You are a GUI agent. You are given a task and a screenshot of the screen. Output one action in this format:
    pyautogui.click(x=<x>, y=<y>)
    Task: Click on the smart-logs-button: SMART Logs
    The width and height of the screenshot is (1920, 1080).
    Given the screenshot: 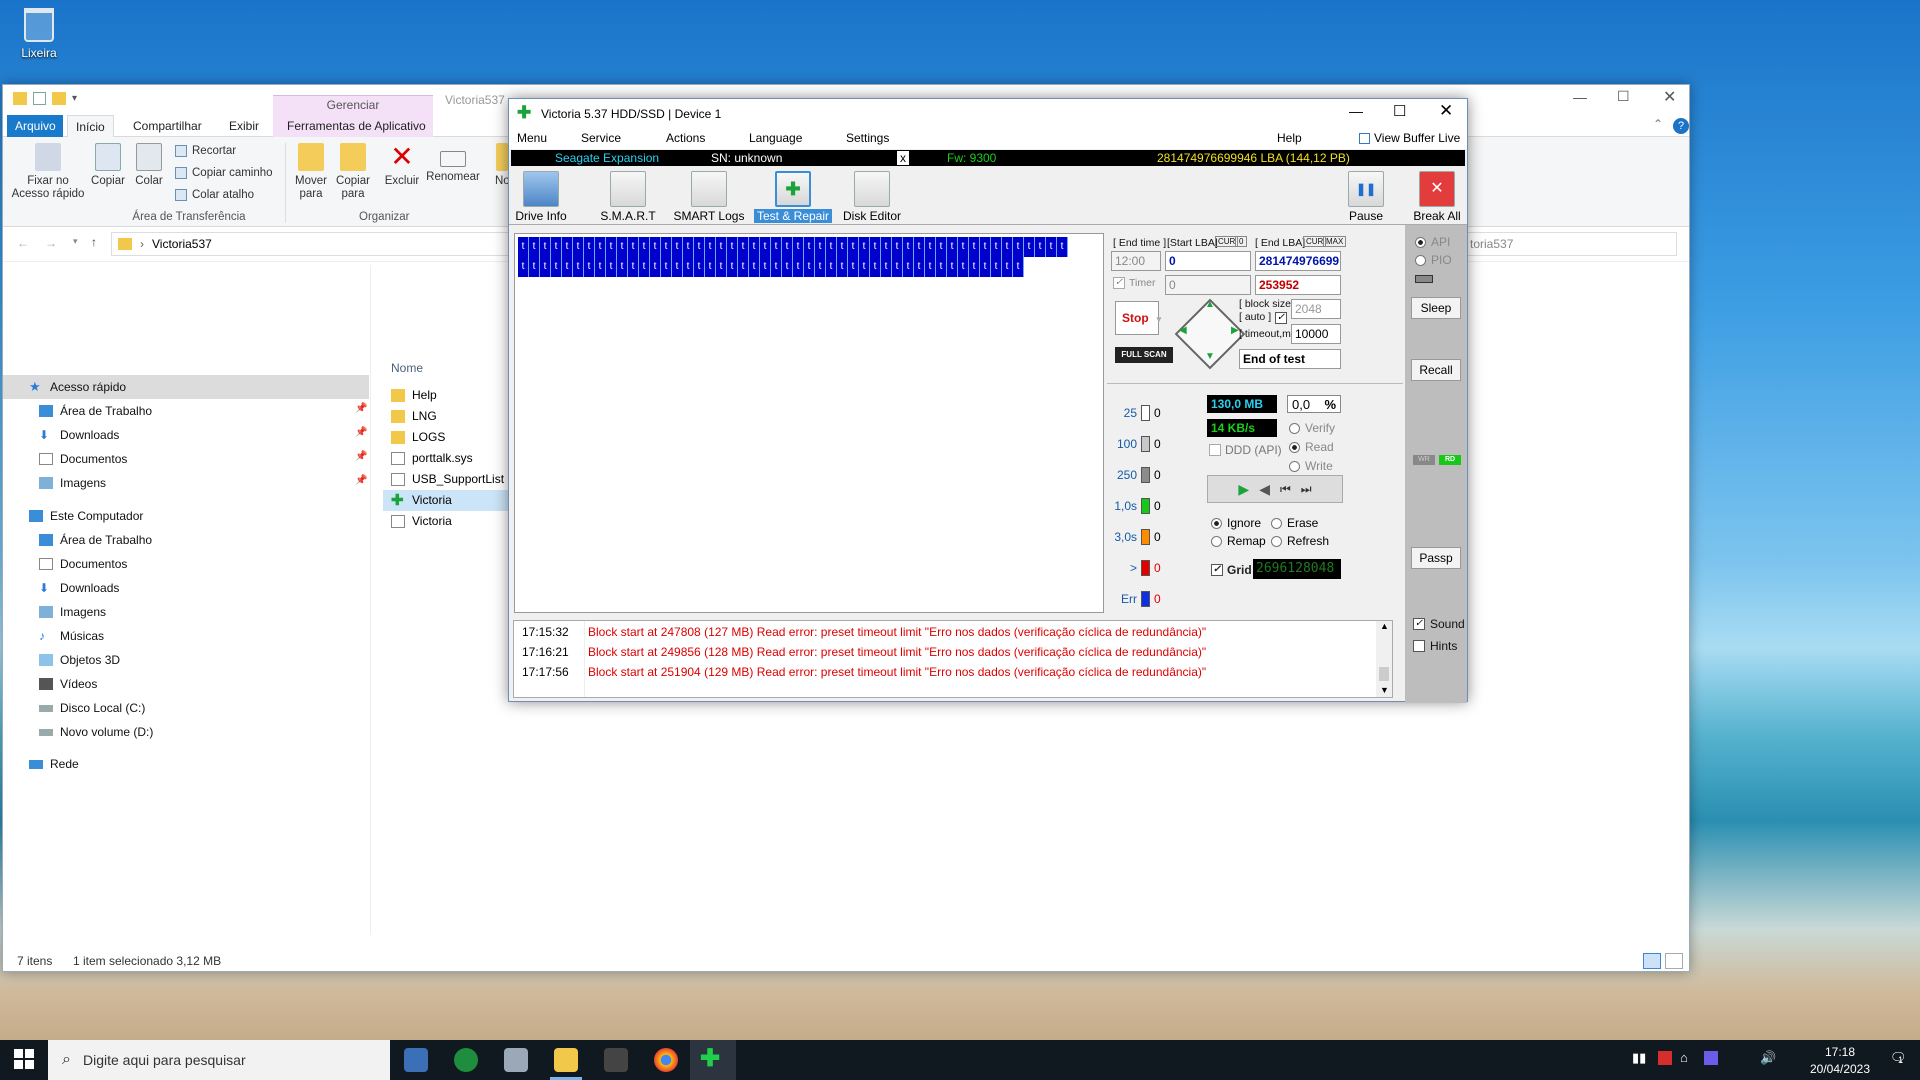 What is the action you would take?
    pyautogui.click(x=709, y=197)
    